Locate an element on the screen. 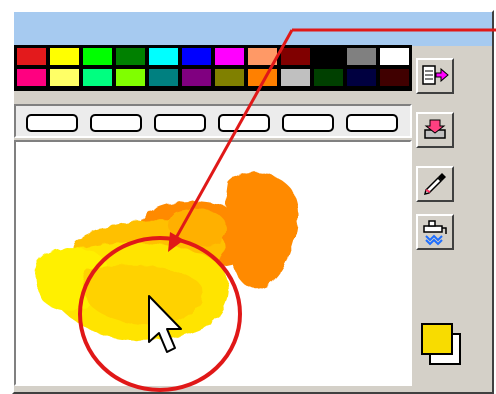  paint-bucket-icon is located at coordinates (435, 129).